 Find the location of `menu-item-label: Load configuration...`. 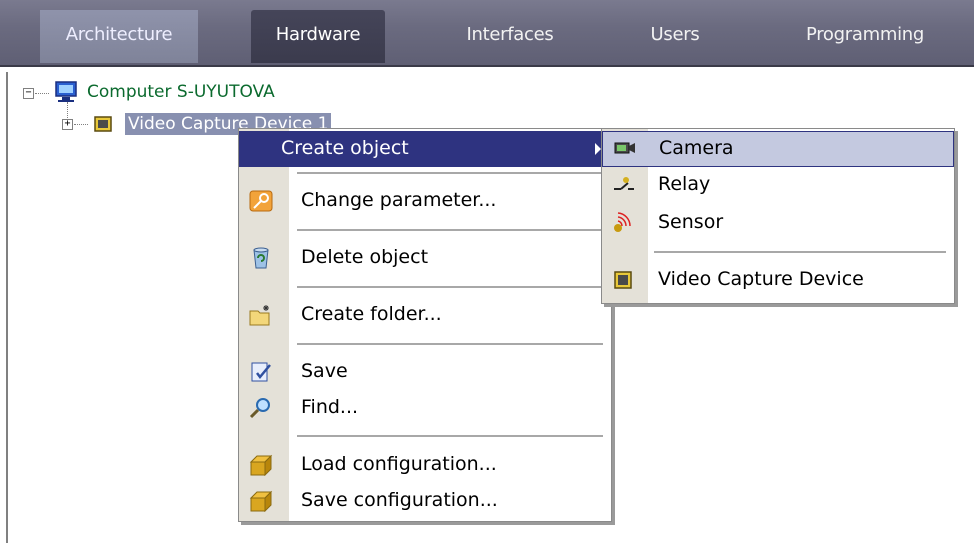

menu-item-label: Load configuration... is located at coordinates (399, 464).